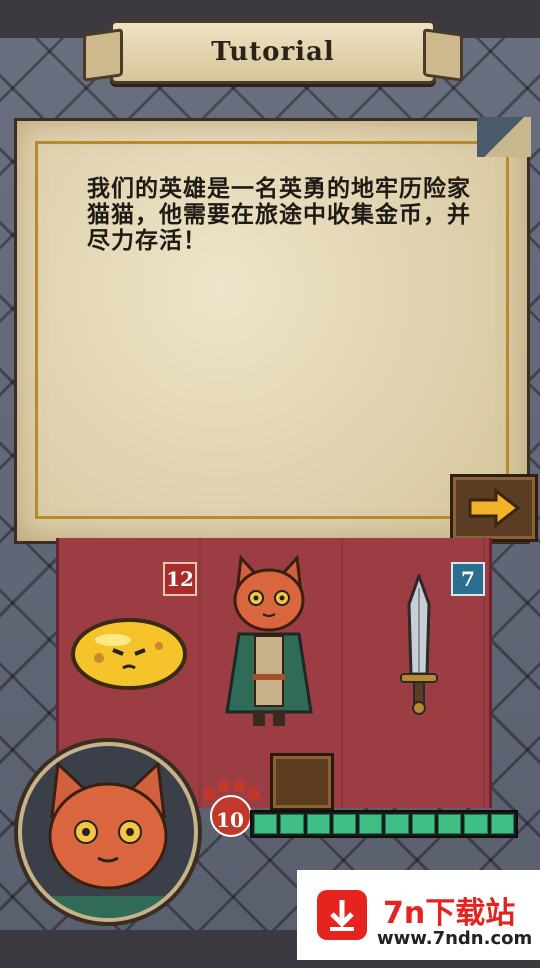 The height and width of the screenshot is (968, 540). Describe the element at coordinates (279, 215) in the screenshot. I see `dialog-text: 我们的英雄是一名英勇的地牢历险家猫猫，他需要在旅途中收集金币，并尽力存活！` at that location.